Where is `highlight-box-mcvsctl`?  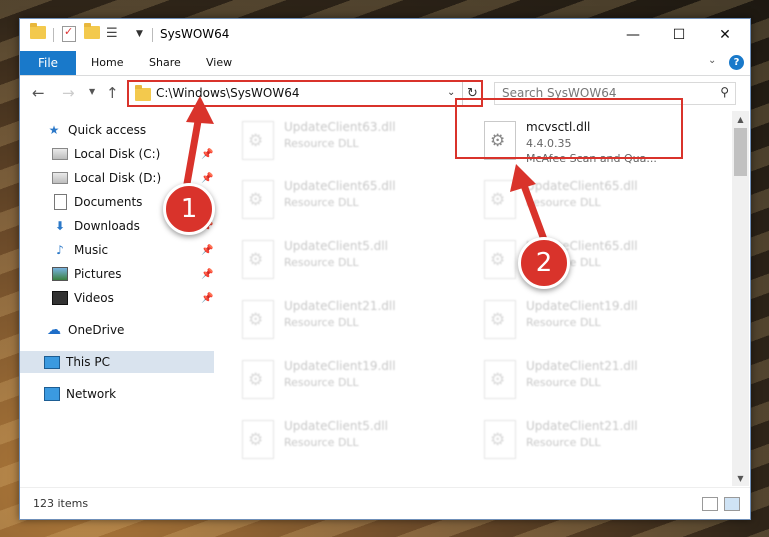 highlight-box-mcvsctl is located at coordinates (569, 128).